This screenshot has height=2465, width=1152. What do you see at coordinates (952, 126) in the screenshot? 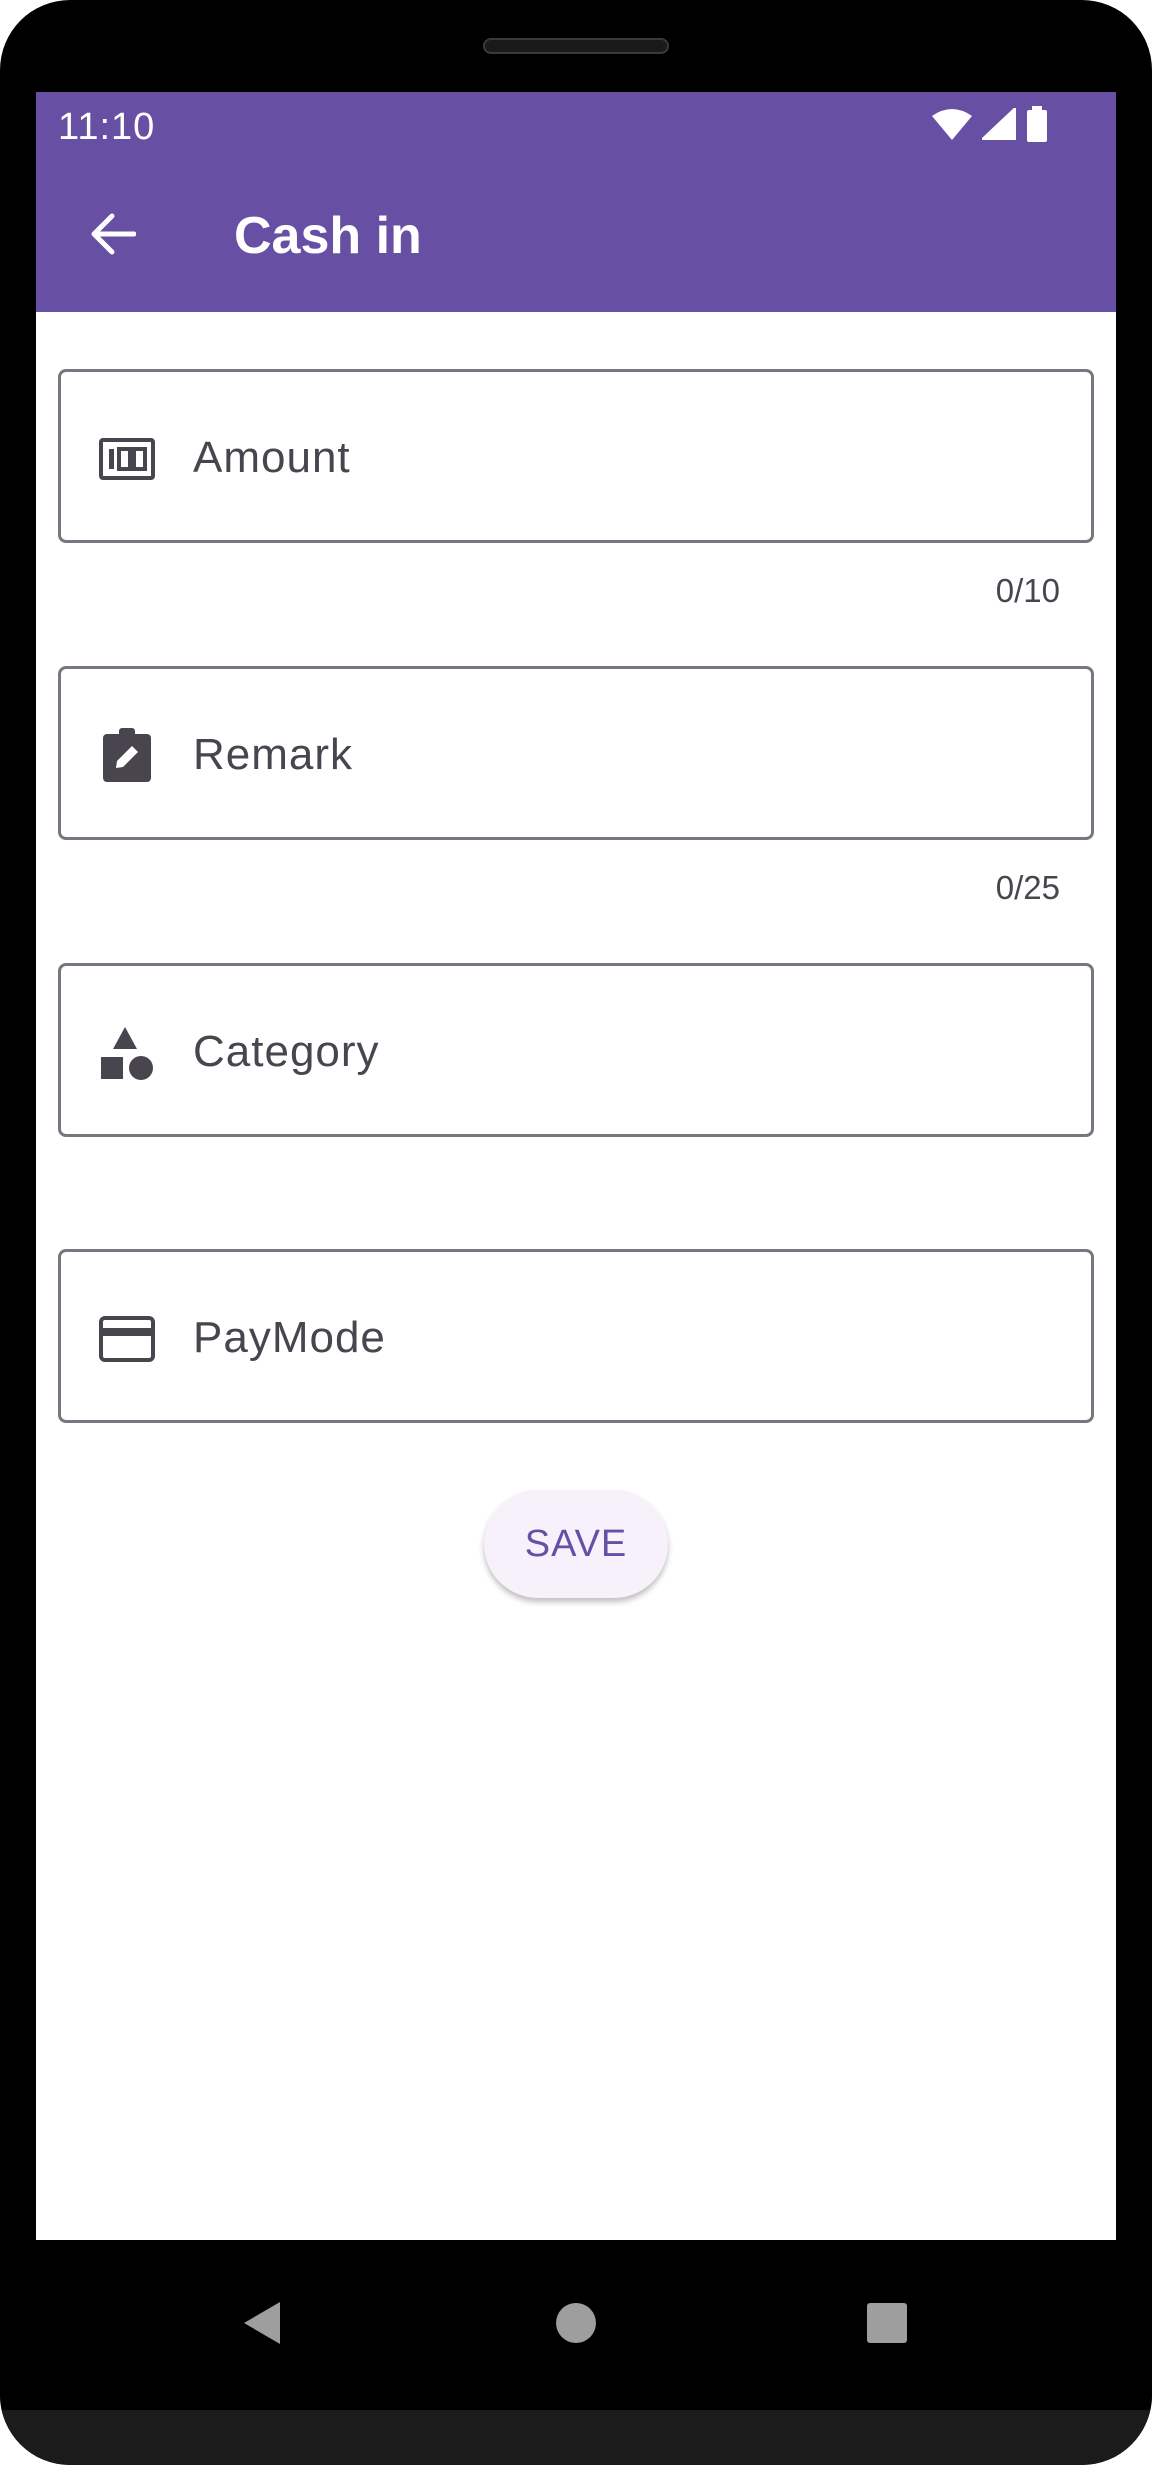
I see `wifi-icon` at bounding box center [952, 126].